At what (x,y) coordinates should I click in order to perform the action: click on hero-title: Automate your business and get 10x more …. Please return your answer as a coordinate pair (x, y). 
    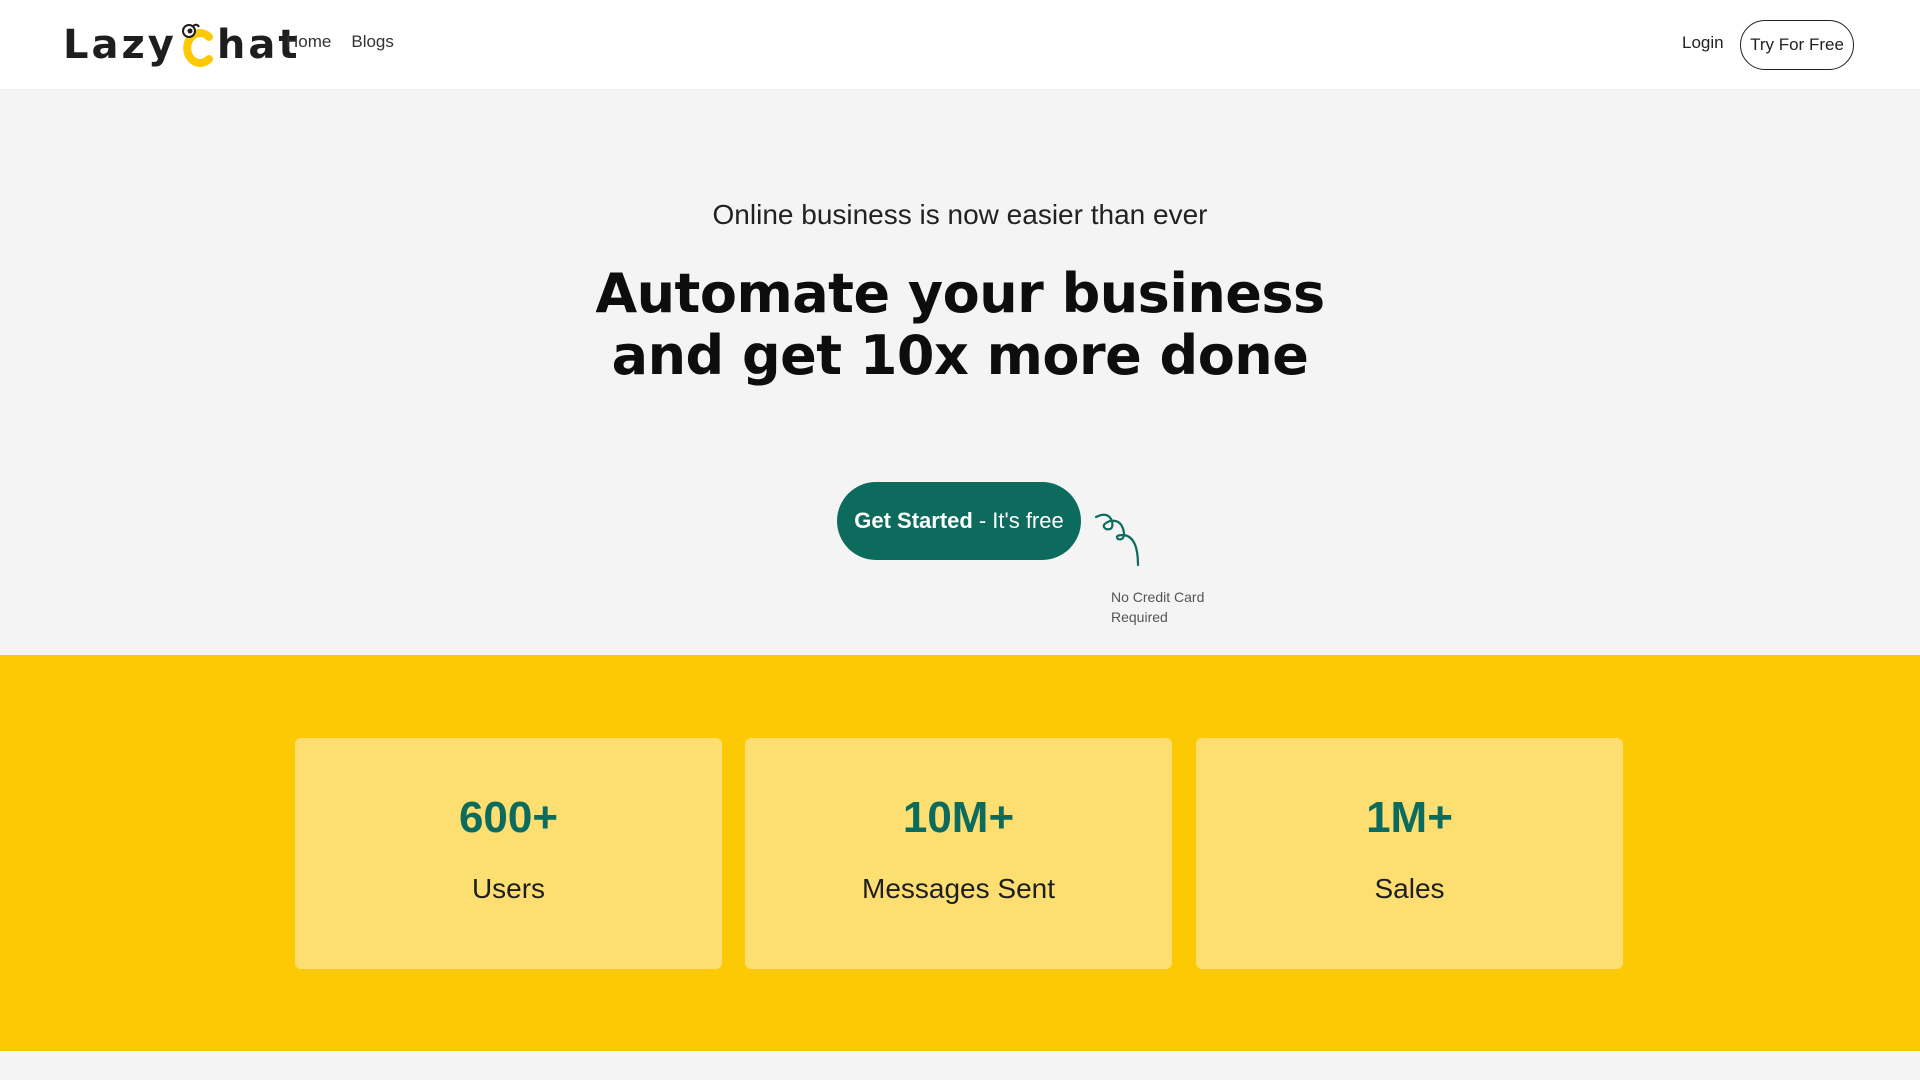
    Looking at the image, I should click on (960, 325).